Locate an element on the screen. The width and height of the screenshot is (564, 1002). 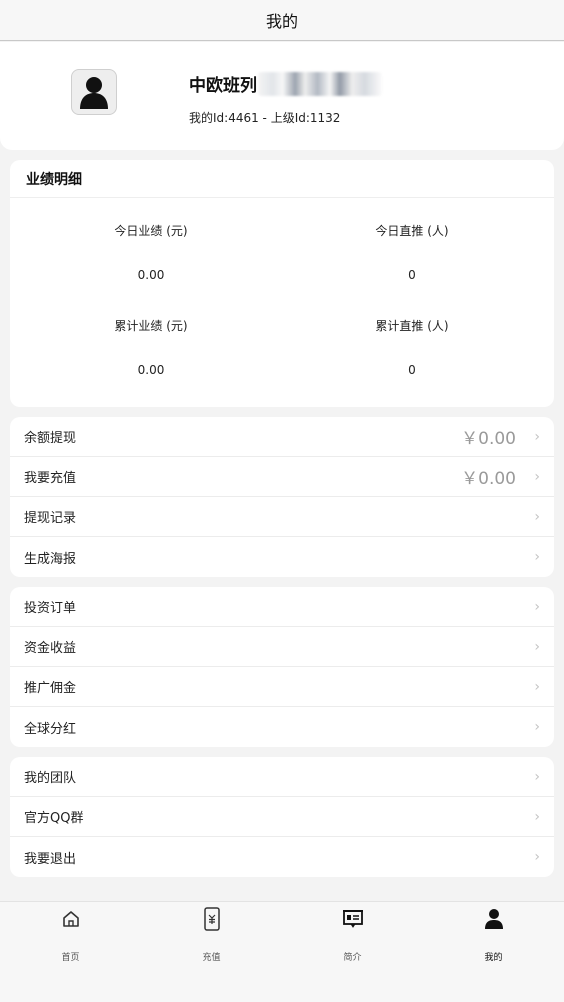
account-menu: 我的团队 › 官方QQ群 › 我要退出 › is located at coordinates (282, 817).